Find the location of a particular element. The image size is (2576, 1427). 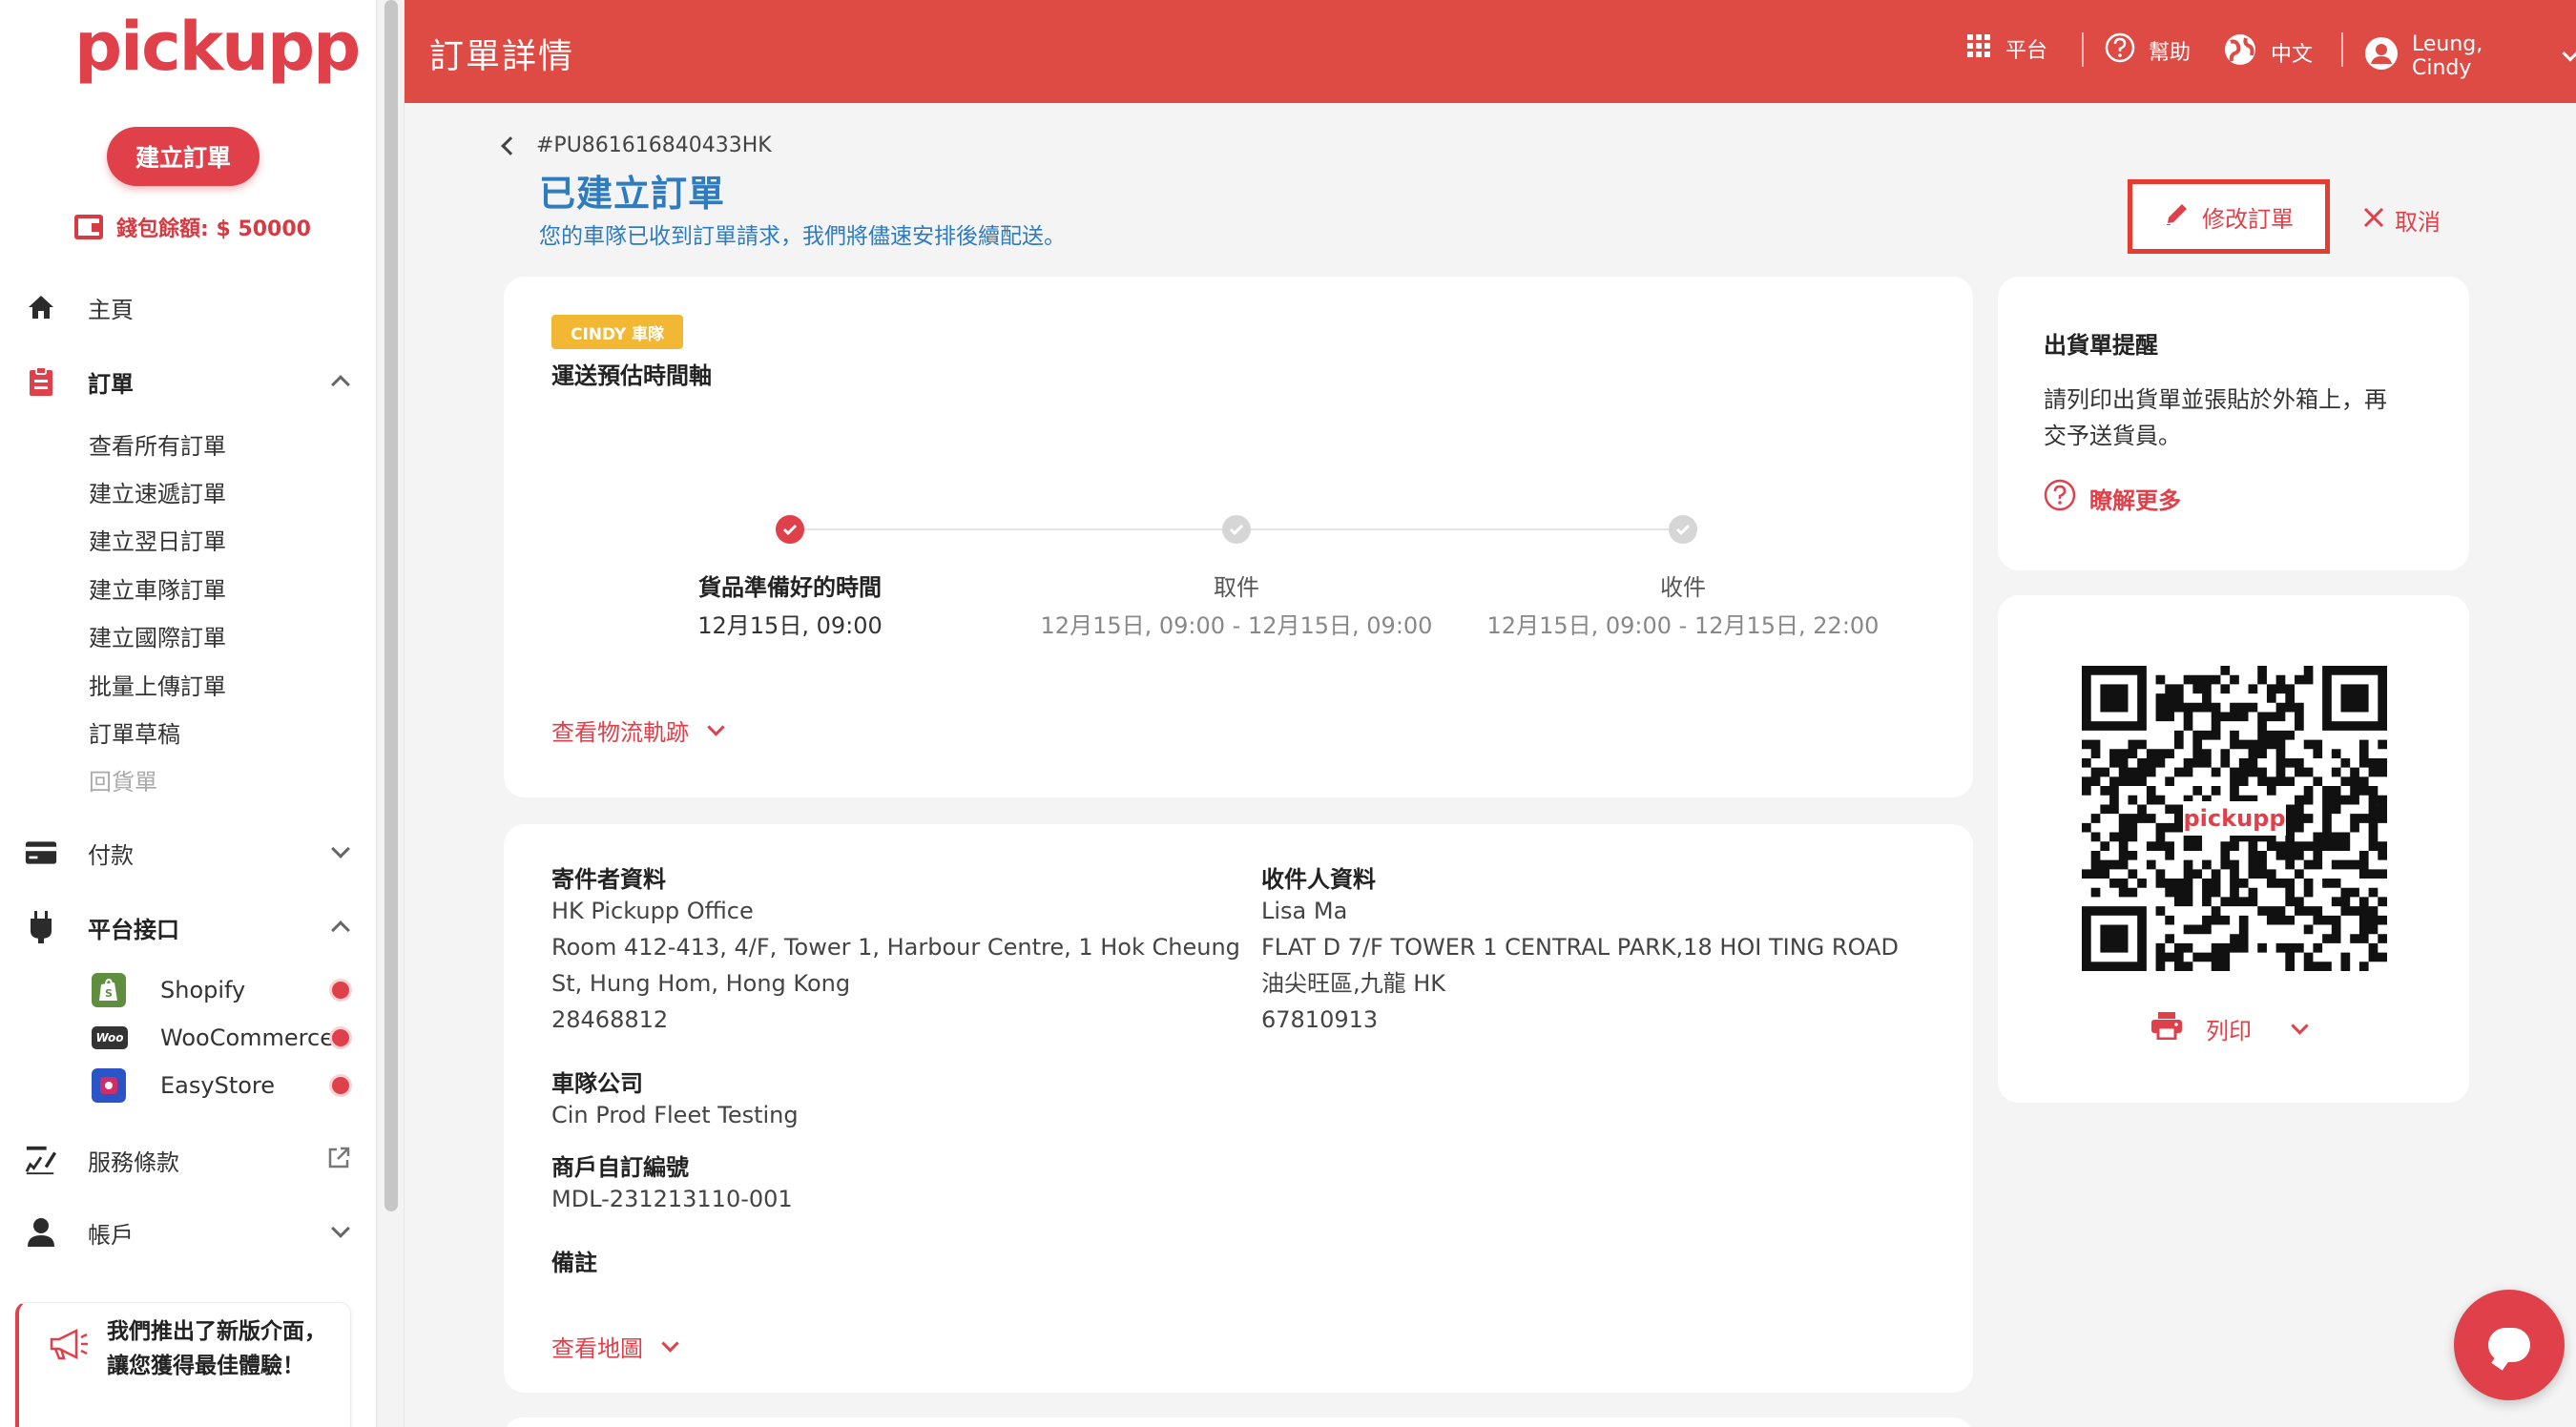

pickupp-logo: pickupp is located at coordinates (217, 47).